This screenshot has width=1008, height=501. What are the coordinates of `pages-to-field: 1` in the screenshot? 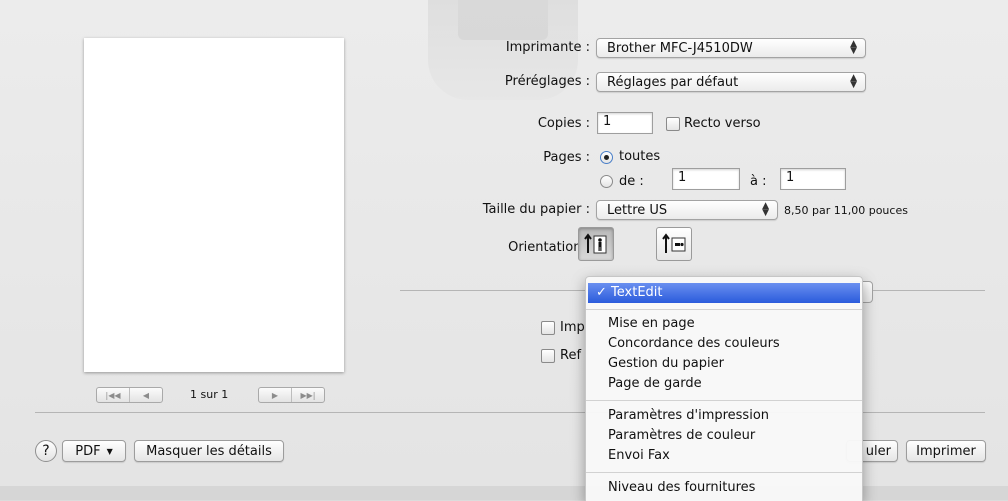 It's located at (813, 179).